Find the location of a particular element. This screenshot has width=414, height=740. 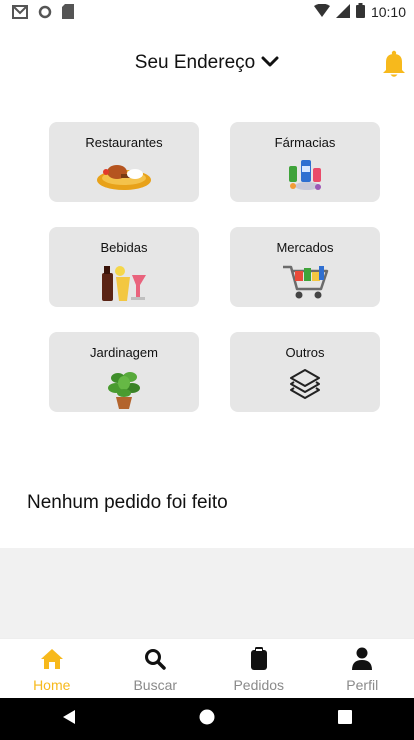

nav-home: Home is located at coordinates (52, 669).